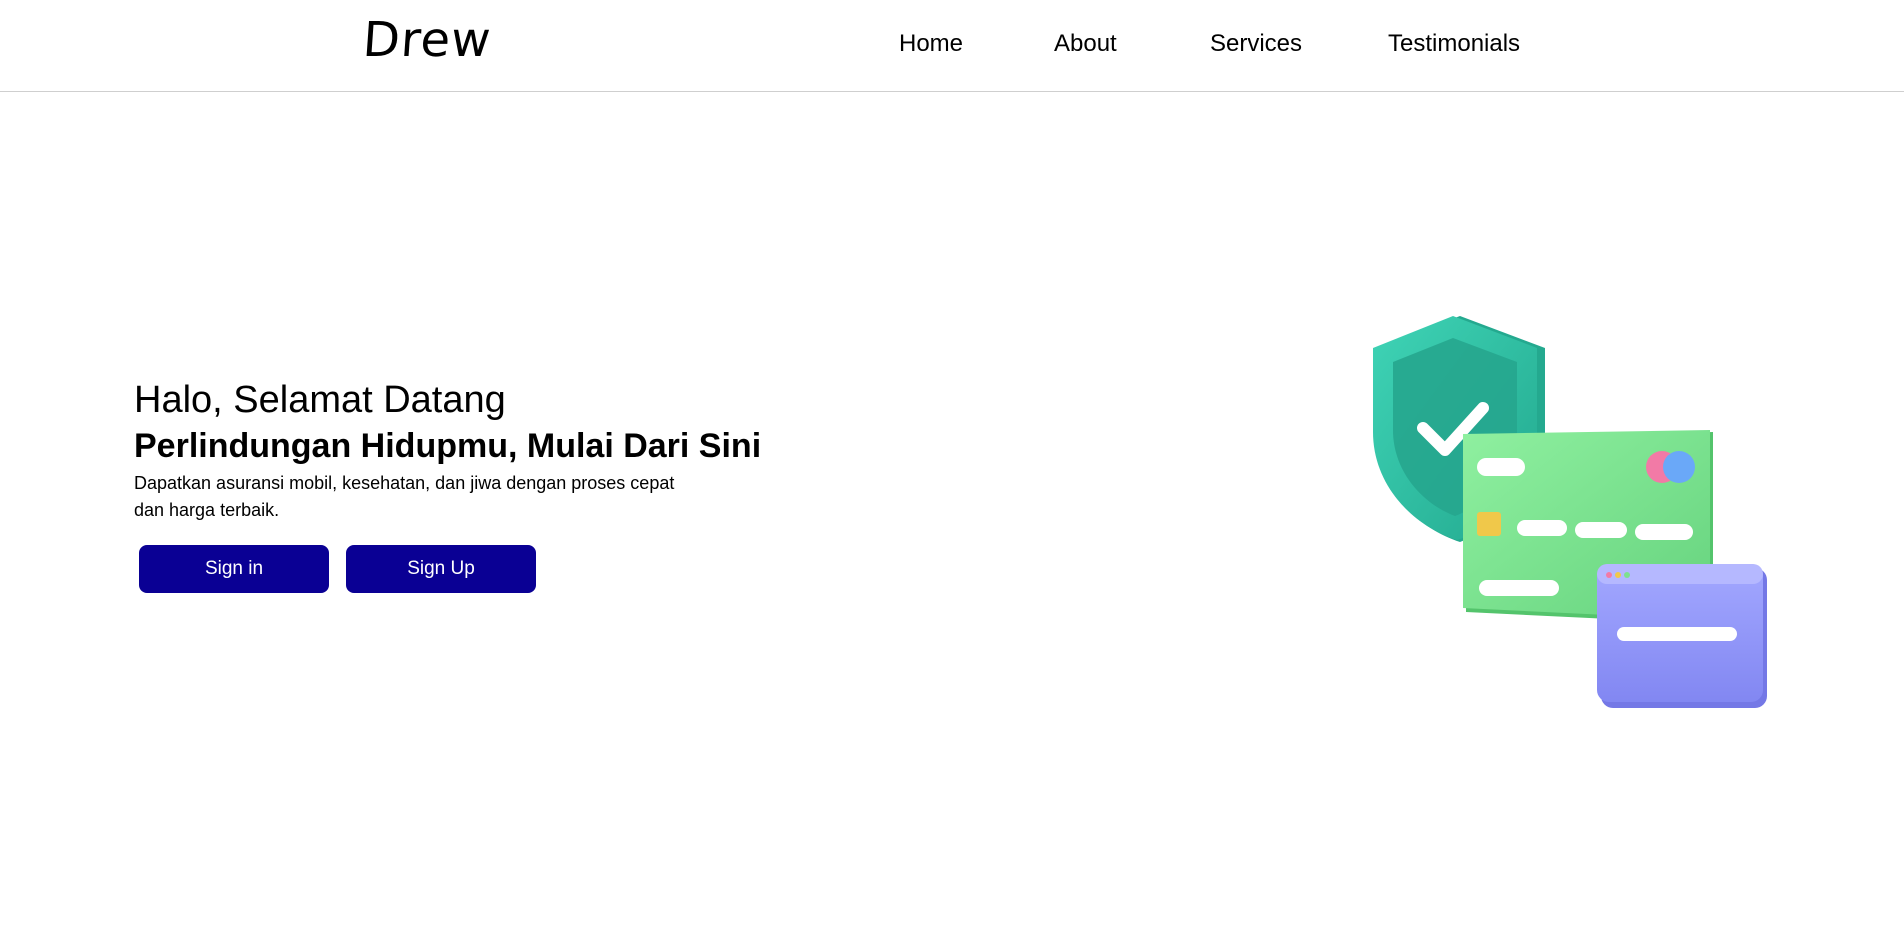 This screenshot has height=941, width=1904. Describe the element at coordinates (1256, 44) in the screenshot. I see `nav-item-services: Services` at that location.